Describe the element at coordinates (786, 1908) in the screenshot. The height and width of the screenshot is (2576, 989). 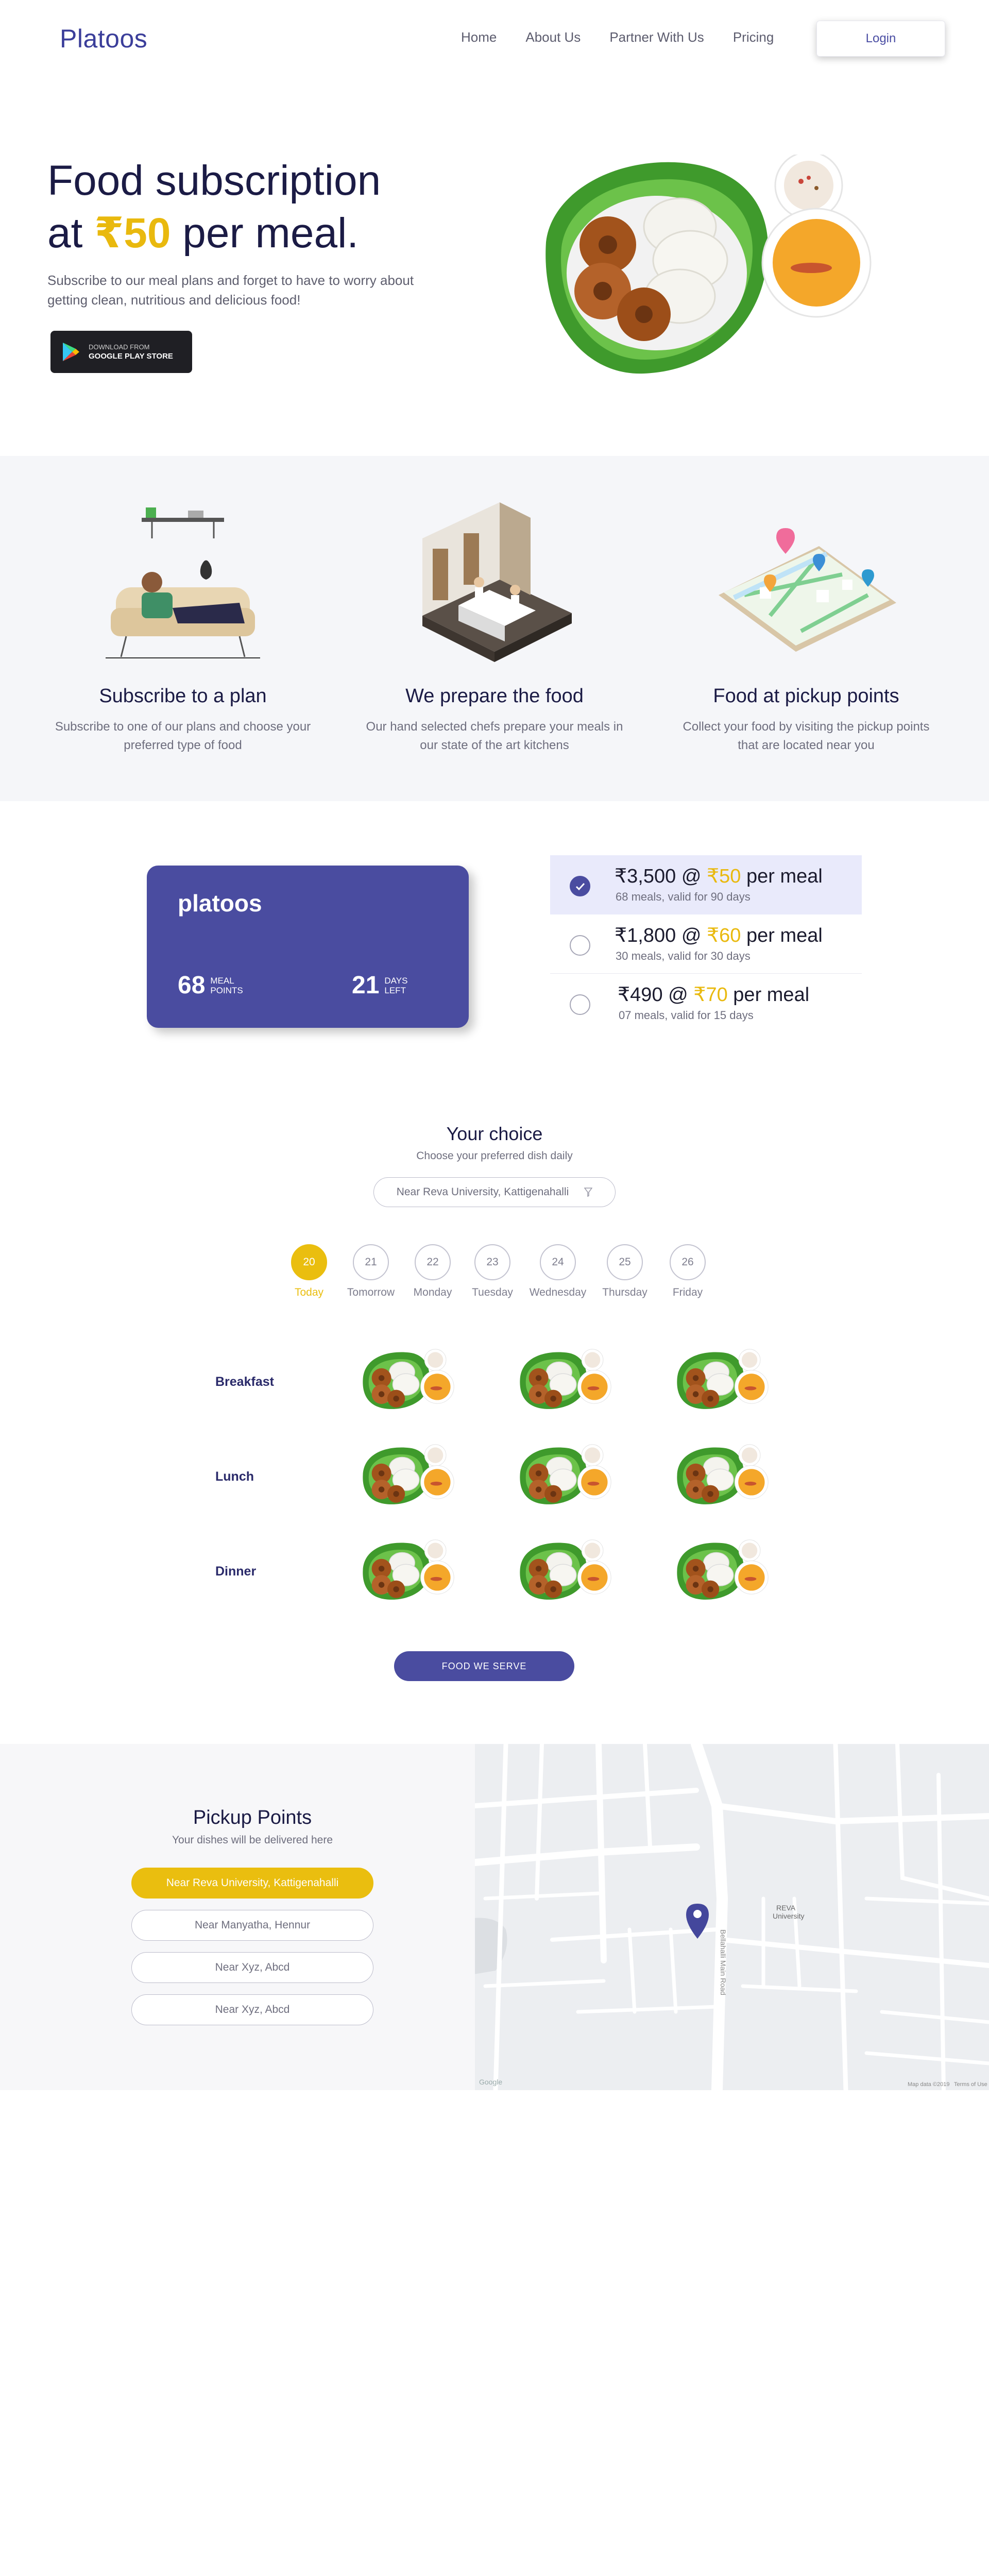
I see `map-place-label-1: REVA` at that location.